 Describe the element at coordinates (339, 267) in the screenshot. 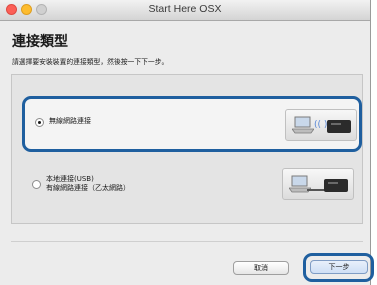

I see `next-button: 下一步` at that location.